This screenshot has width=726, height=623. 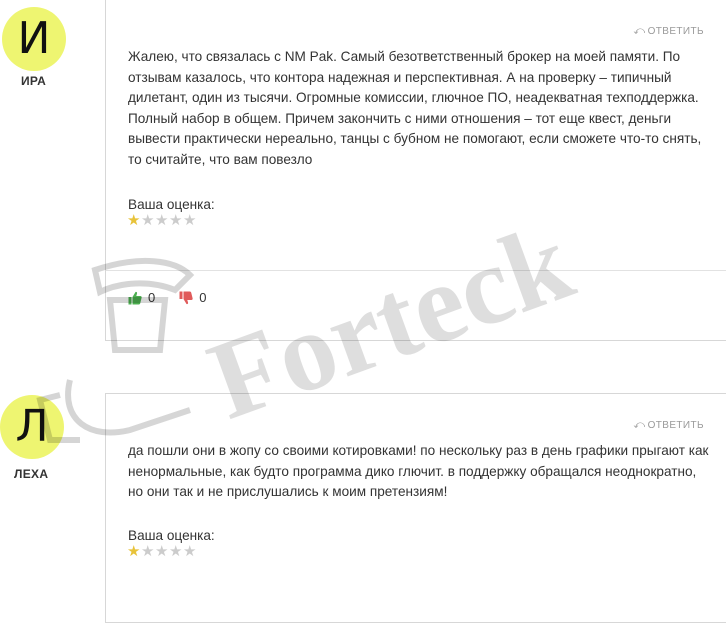 I want to click on like-button: 0, so click(x=141, y=297).